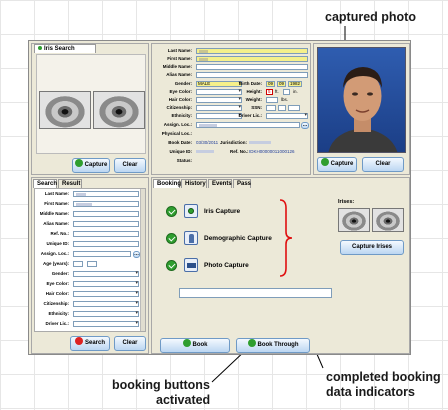  I want to click on weight-label: Weight:, so click(253, 99).